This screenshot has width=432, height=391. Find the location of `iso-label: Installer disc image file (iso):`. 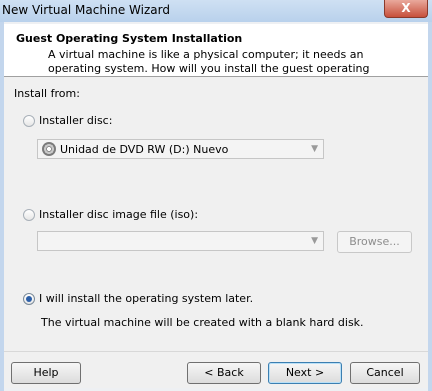

iso-label: Installer disc image file (iso): is located at coordinates (118, 214).